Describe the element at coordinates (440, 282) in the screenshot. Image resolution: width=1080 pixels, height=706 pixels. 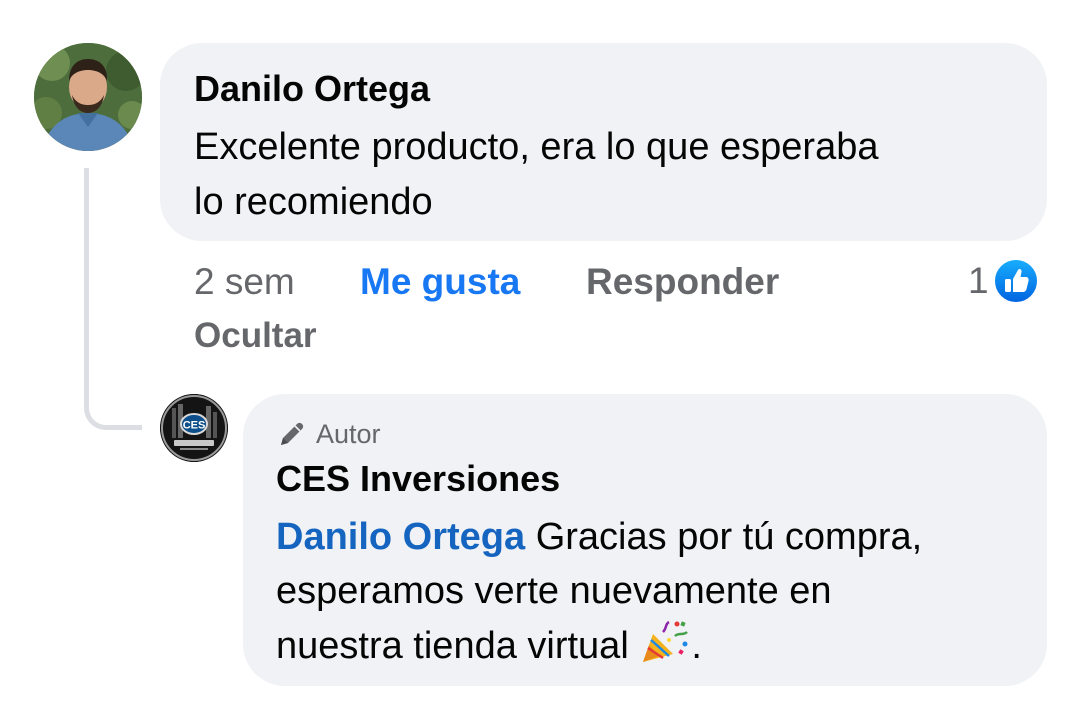
I see `like-button: Me gusta` at that location.